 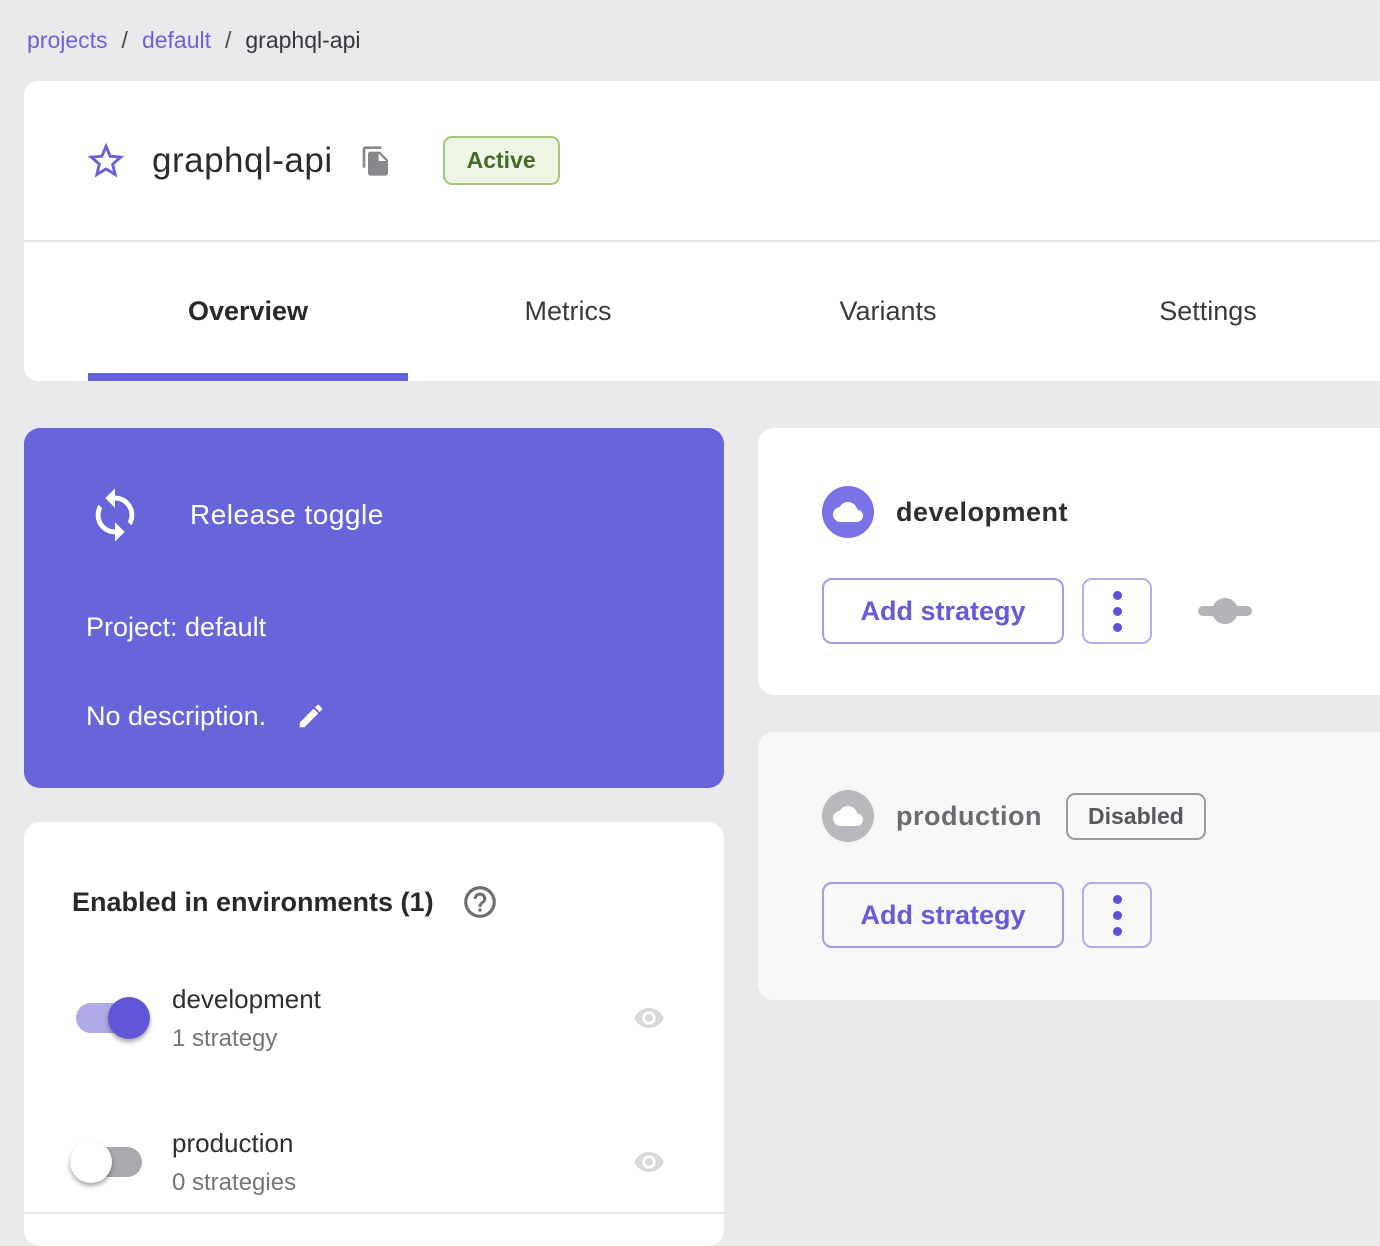 I want to click on question-icon, so click(x=479, y=902).